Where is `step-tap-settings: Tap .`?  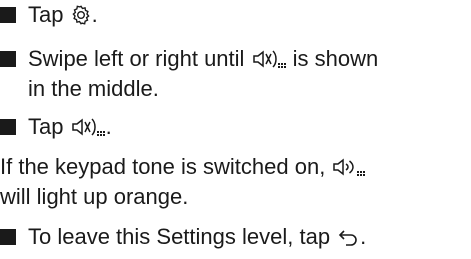 step-tap-settings: Tap . is located at coordinates (49, 15).